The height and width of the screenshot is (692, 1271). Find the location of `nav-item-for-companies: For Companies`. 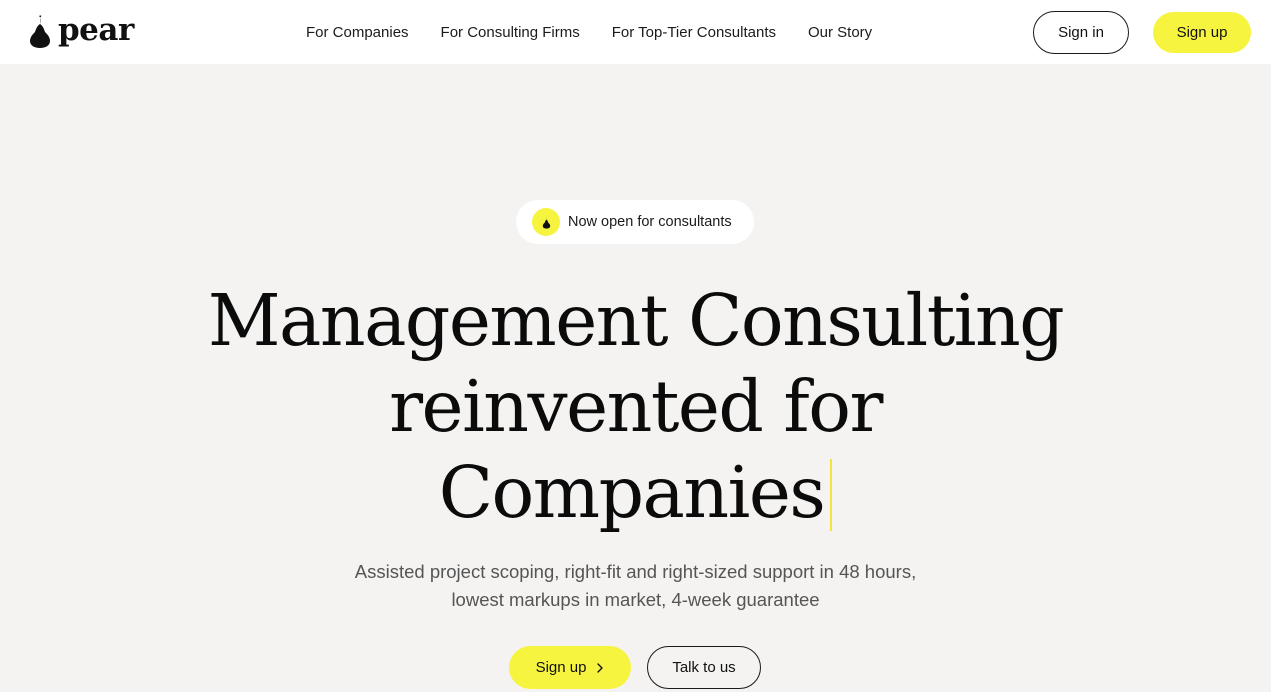

nav-item-for-companies: For Companies is located at coordinates (357, 32).